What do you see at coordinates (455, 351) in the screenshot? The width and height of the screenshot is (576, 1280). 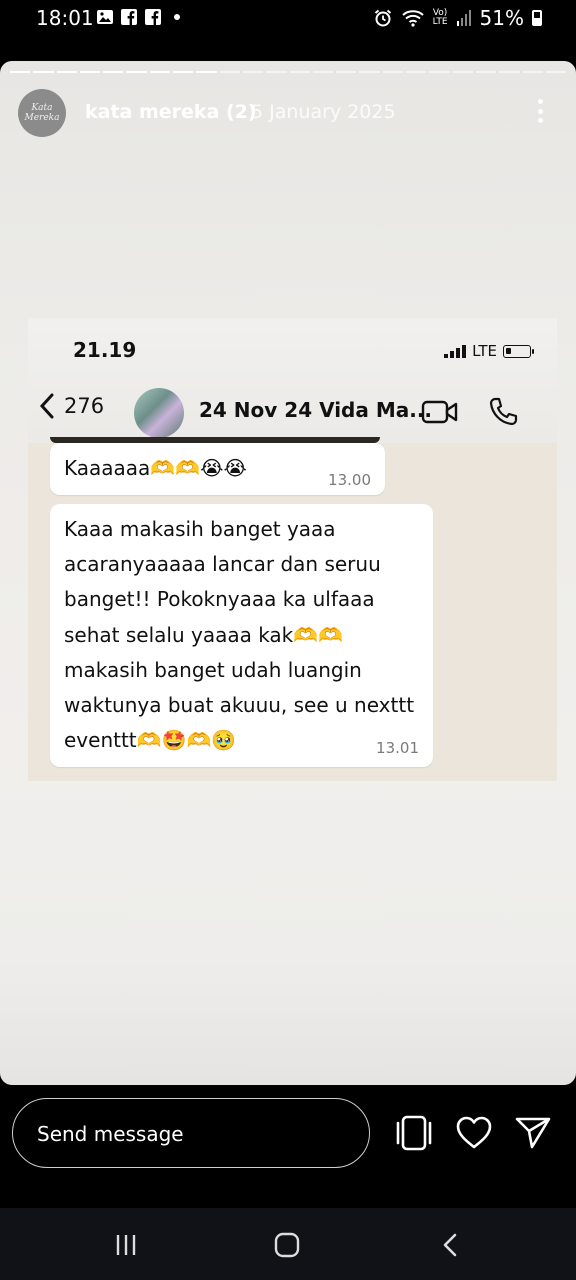 I see `cellular-bars-icon` at bounding box center [455, 351].